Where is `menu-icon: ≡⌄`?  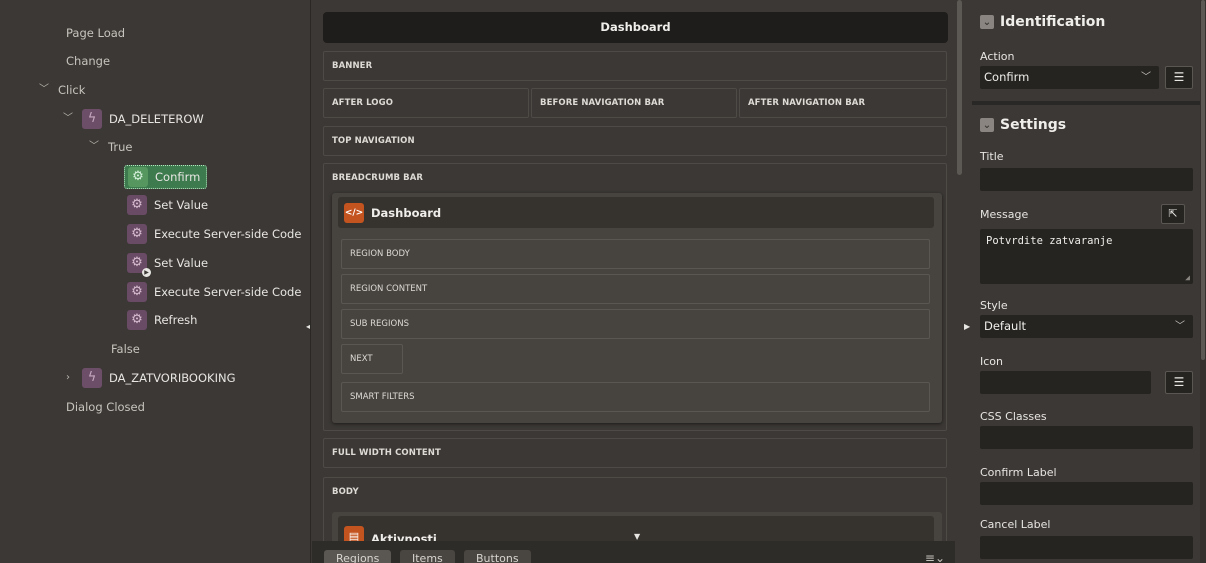 menu-icon: ≡⌄ is located at coordinates (935, 557).